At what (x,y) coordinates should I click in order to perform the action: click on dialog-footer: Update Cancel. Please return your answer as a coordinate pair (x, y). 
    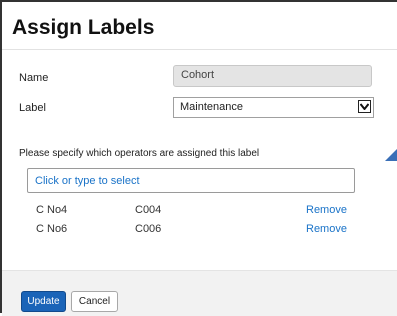
    Looking at the image, I should click on (199, 293).